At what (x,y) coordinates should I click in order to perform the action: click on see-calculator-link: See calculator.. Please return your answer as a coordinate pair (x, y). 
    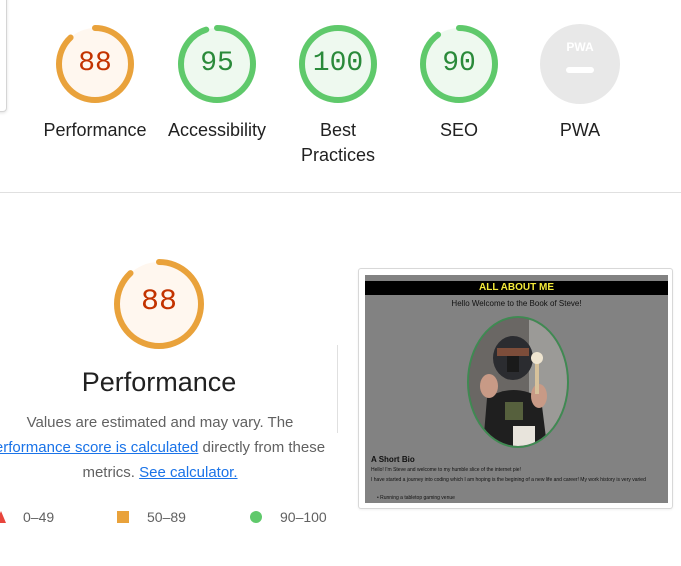
    Looking at the image, I should click on (188, 472).